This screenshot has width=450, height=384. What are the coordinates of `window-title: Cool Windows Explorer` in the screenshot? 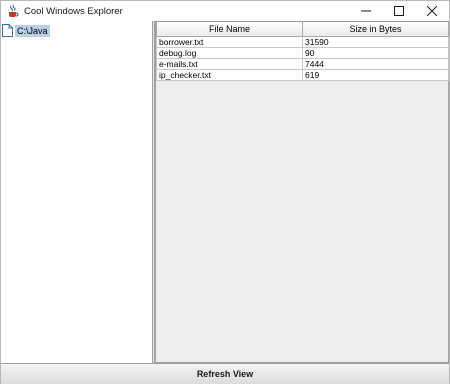 It's located at (73, 11).